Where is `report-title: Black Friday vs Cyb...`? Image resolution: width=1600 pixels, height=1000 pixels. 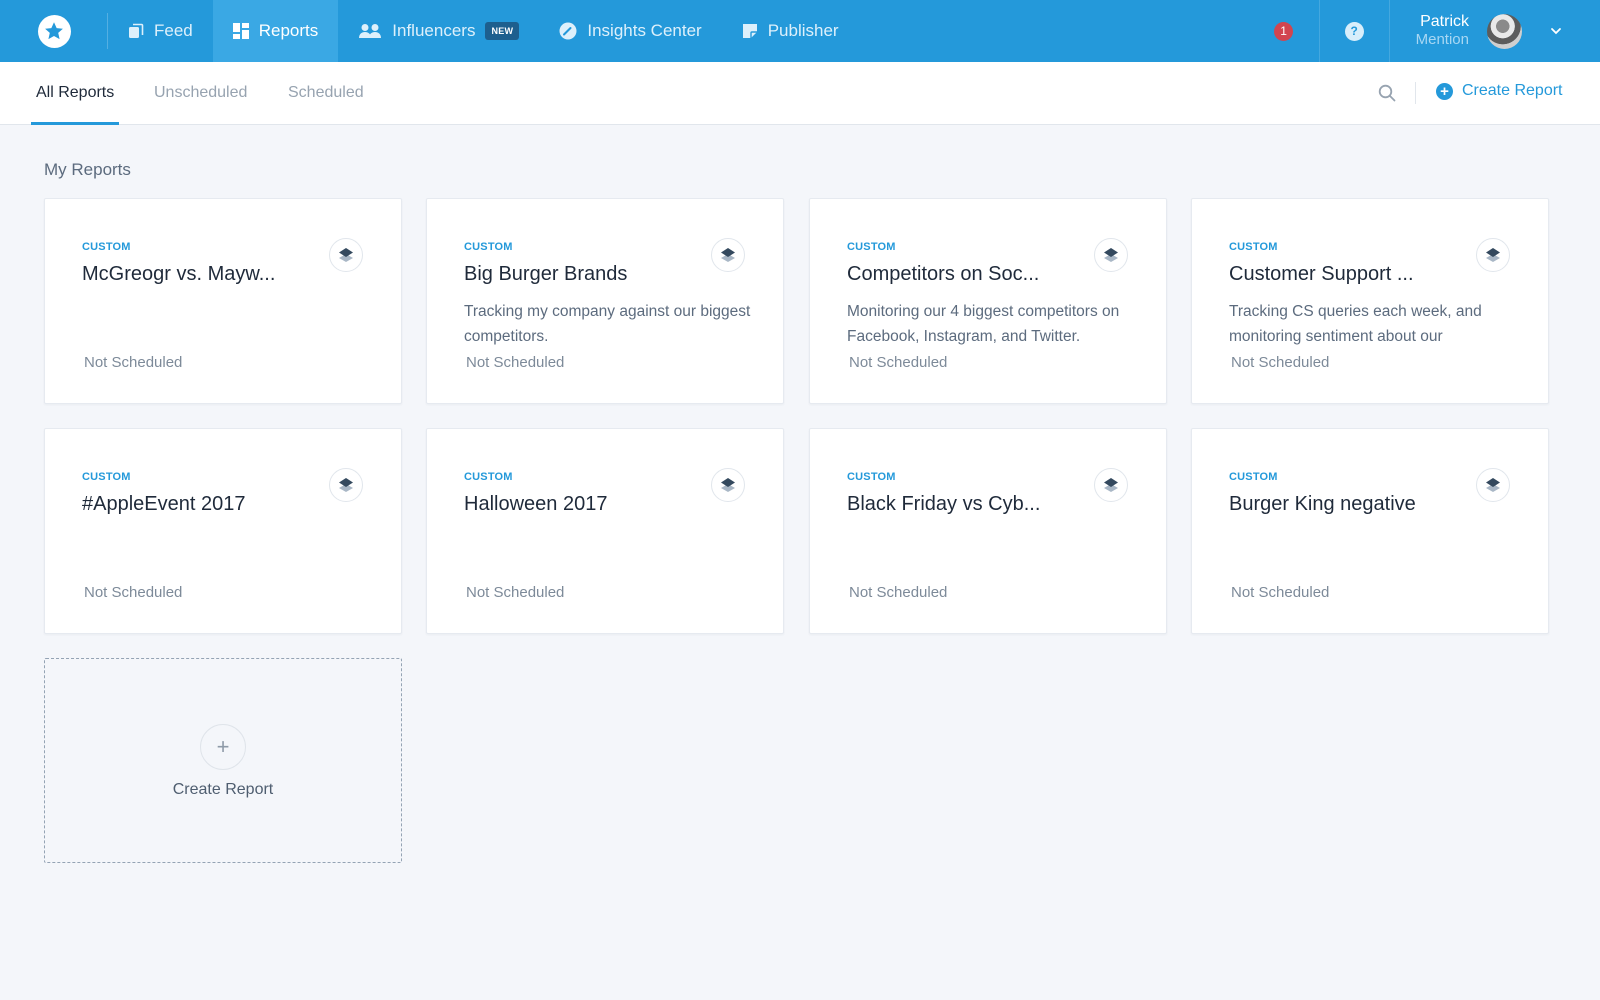 report-title: Black Friday vs Cyb... is located at coordinates (944, 504).